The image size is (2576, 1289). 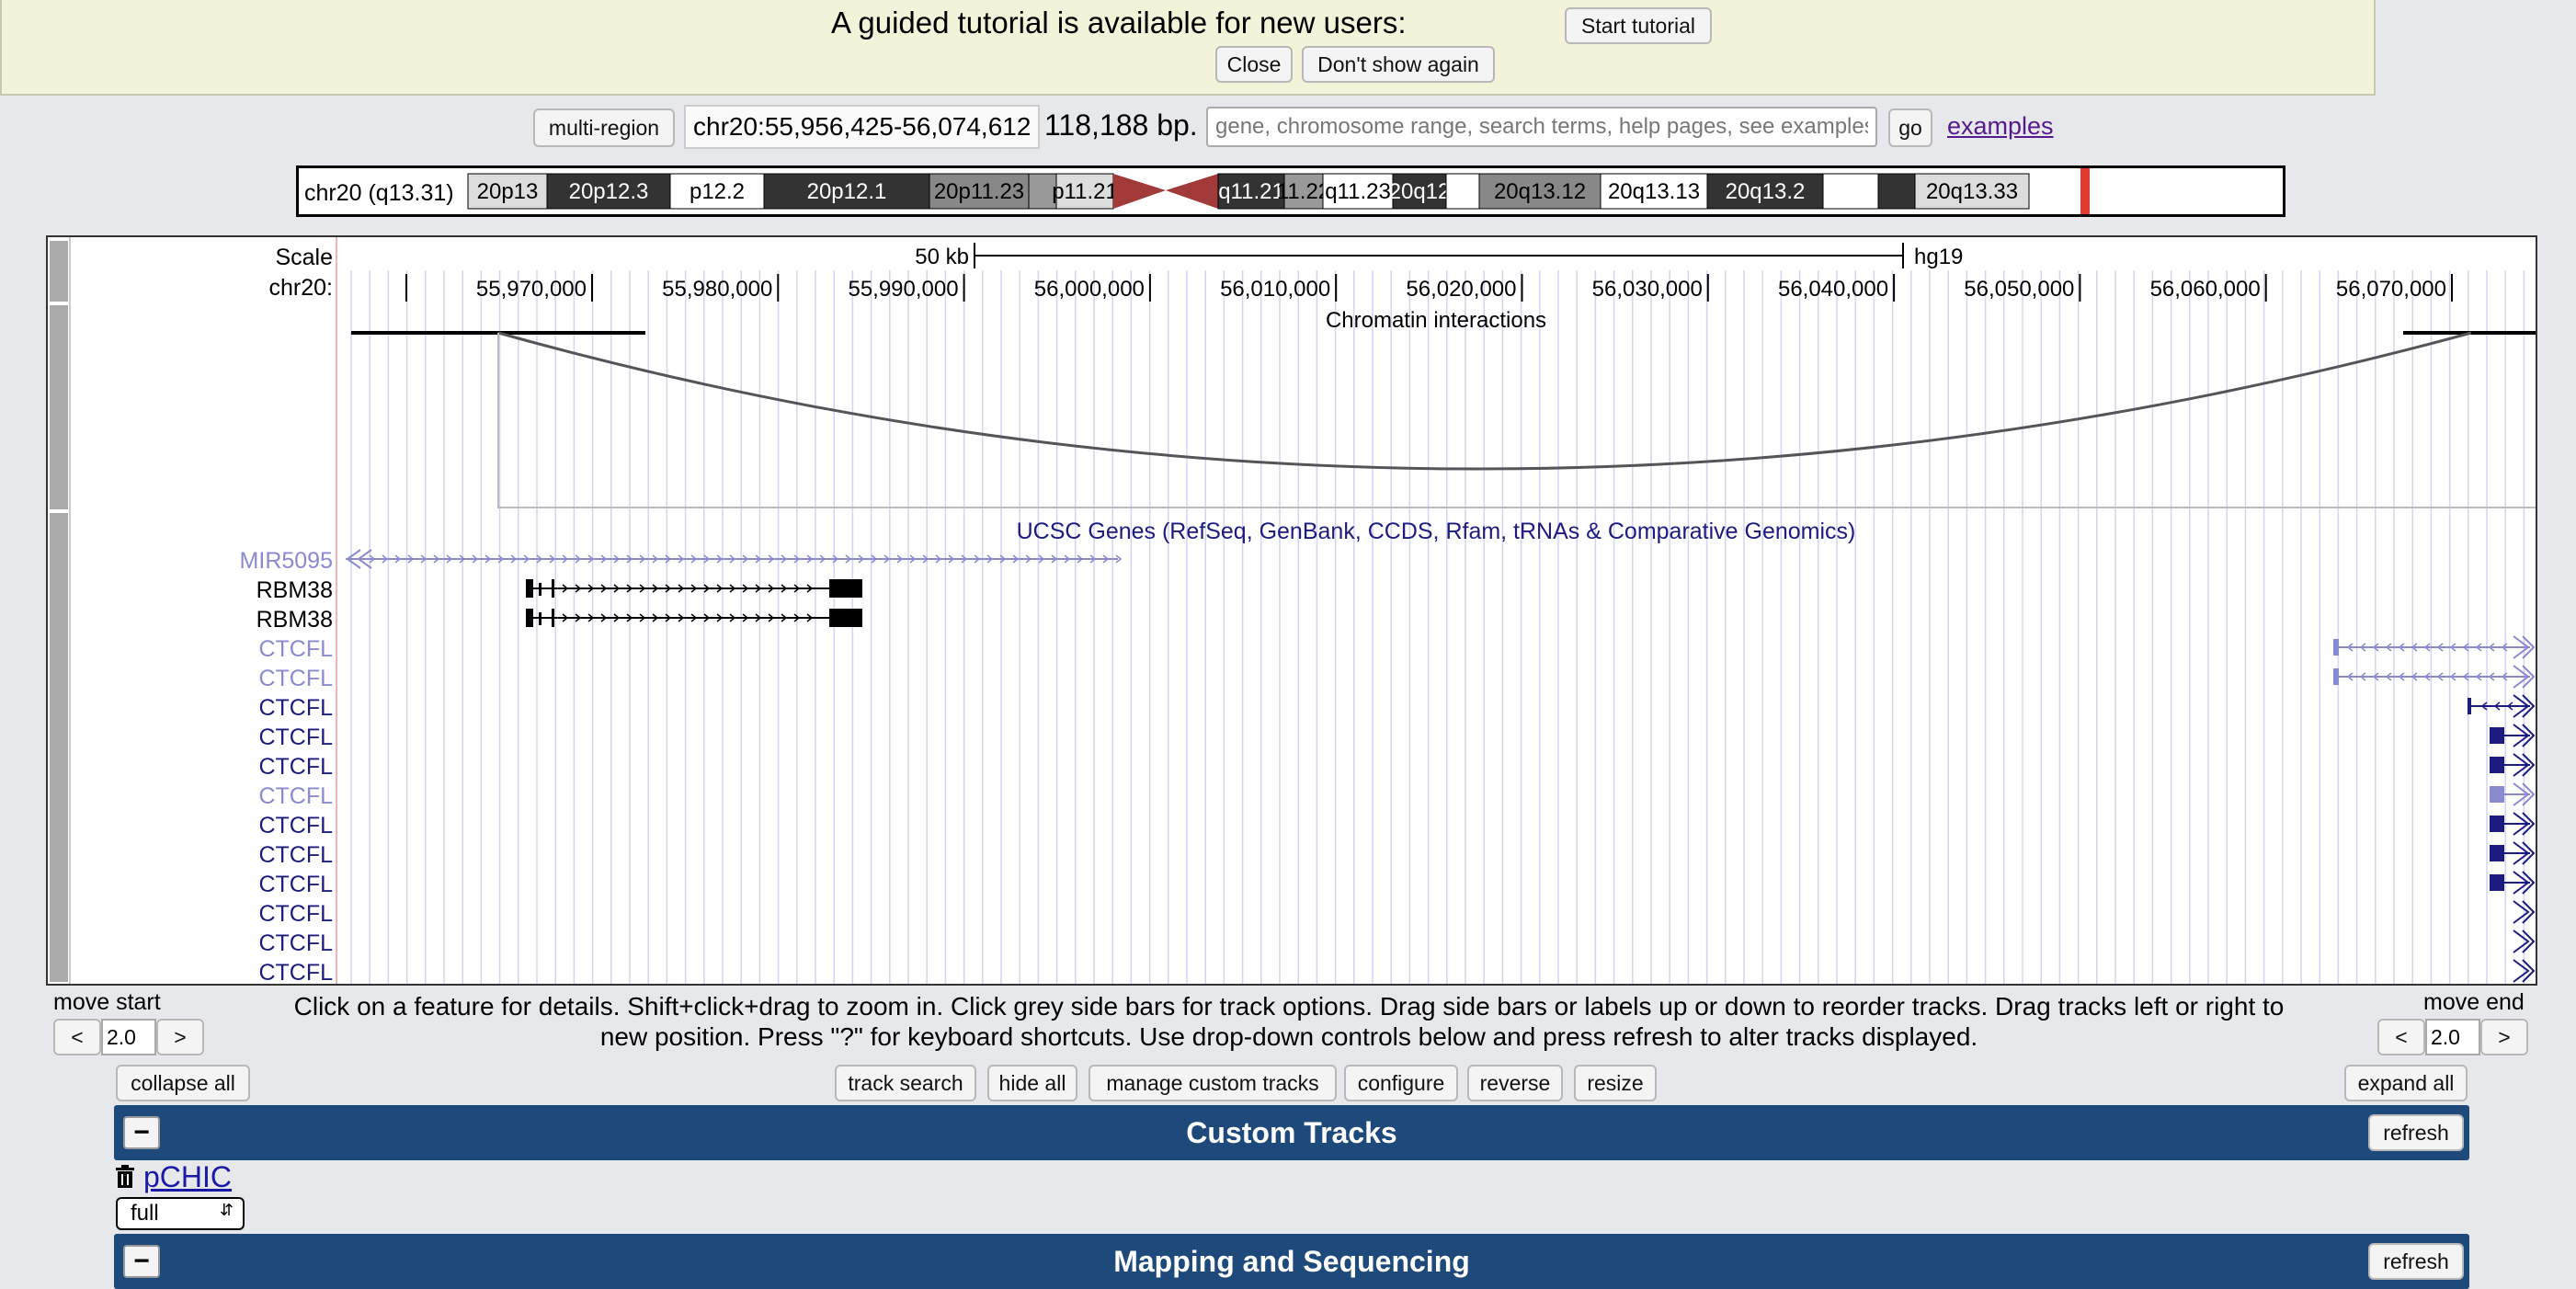 What do you see at coordinates (905, 1083) in the screenshot?
I see `track-search-button: track search` at bounding box center [905, 1083].